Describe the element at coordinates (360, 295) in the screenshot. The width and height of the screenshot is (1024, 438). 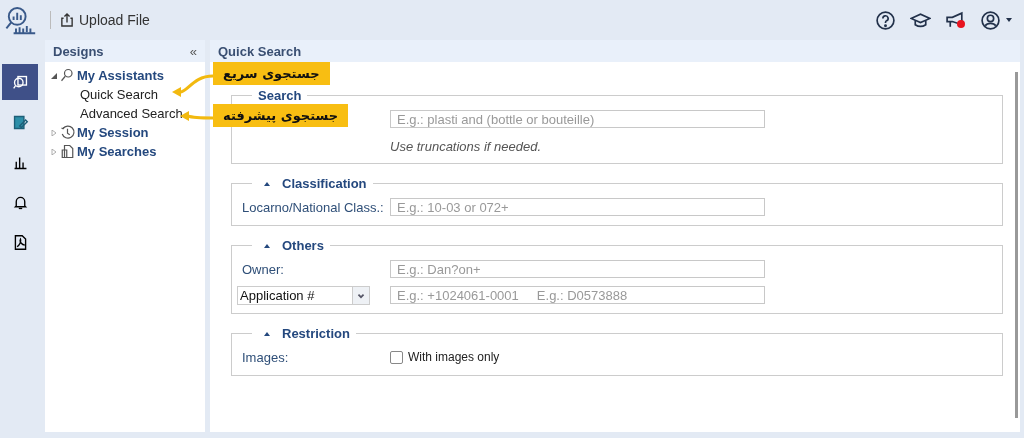
I see `chevron-down-icon` at that location.